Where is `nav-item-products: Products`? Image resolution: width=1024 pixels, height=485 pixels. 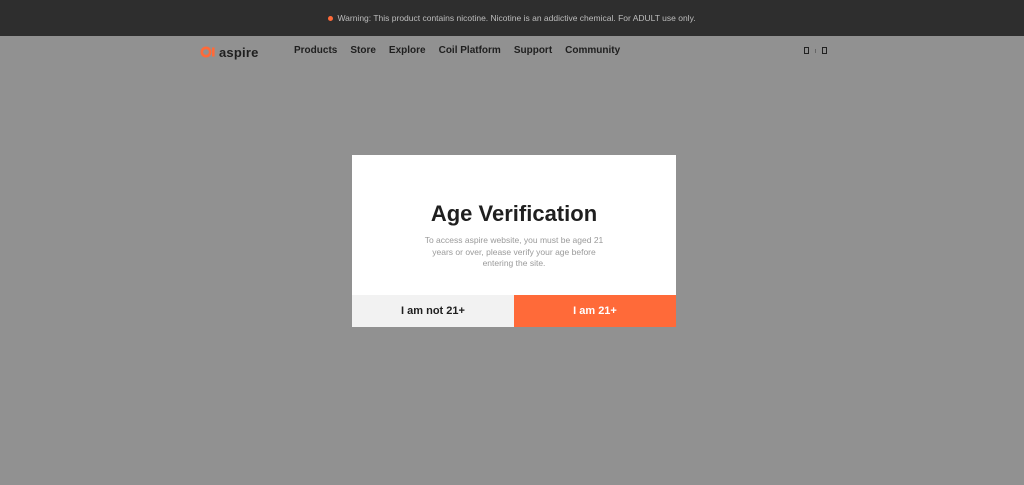 nav-item-products: Products is located at coordinates (315, 50).